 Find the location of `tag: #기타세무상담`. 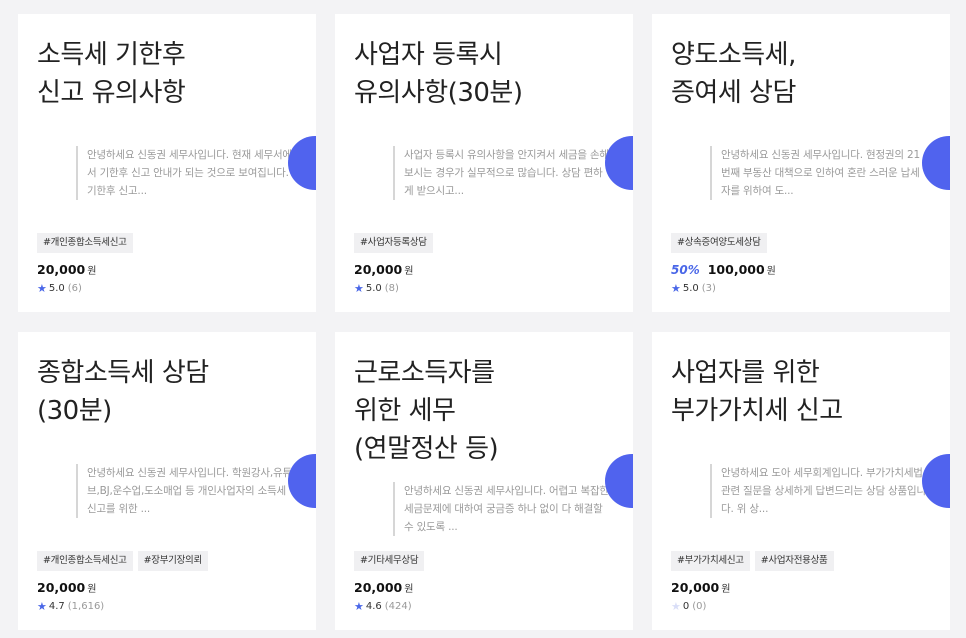

tag: #기타세무상담 is located at coordinates (389, 561).